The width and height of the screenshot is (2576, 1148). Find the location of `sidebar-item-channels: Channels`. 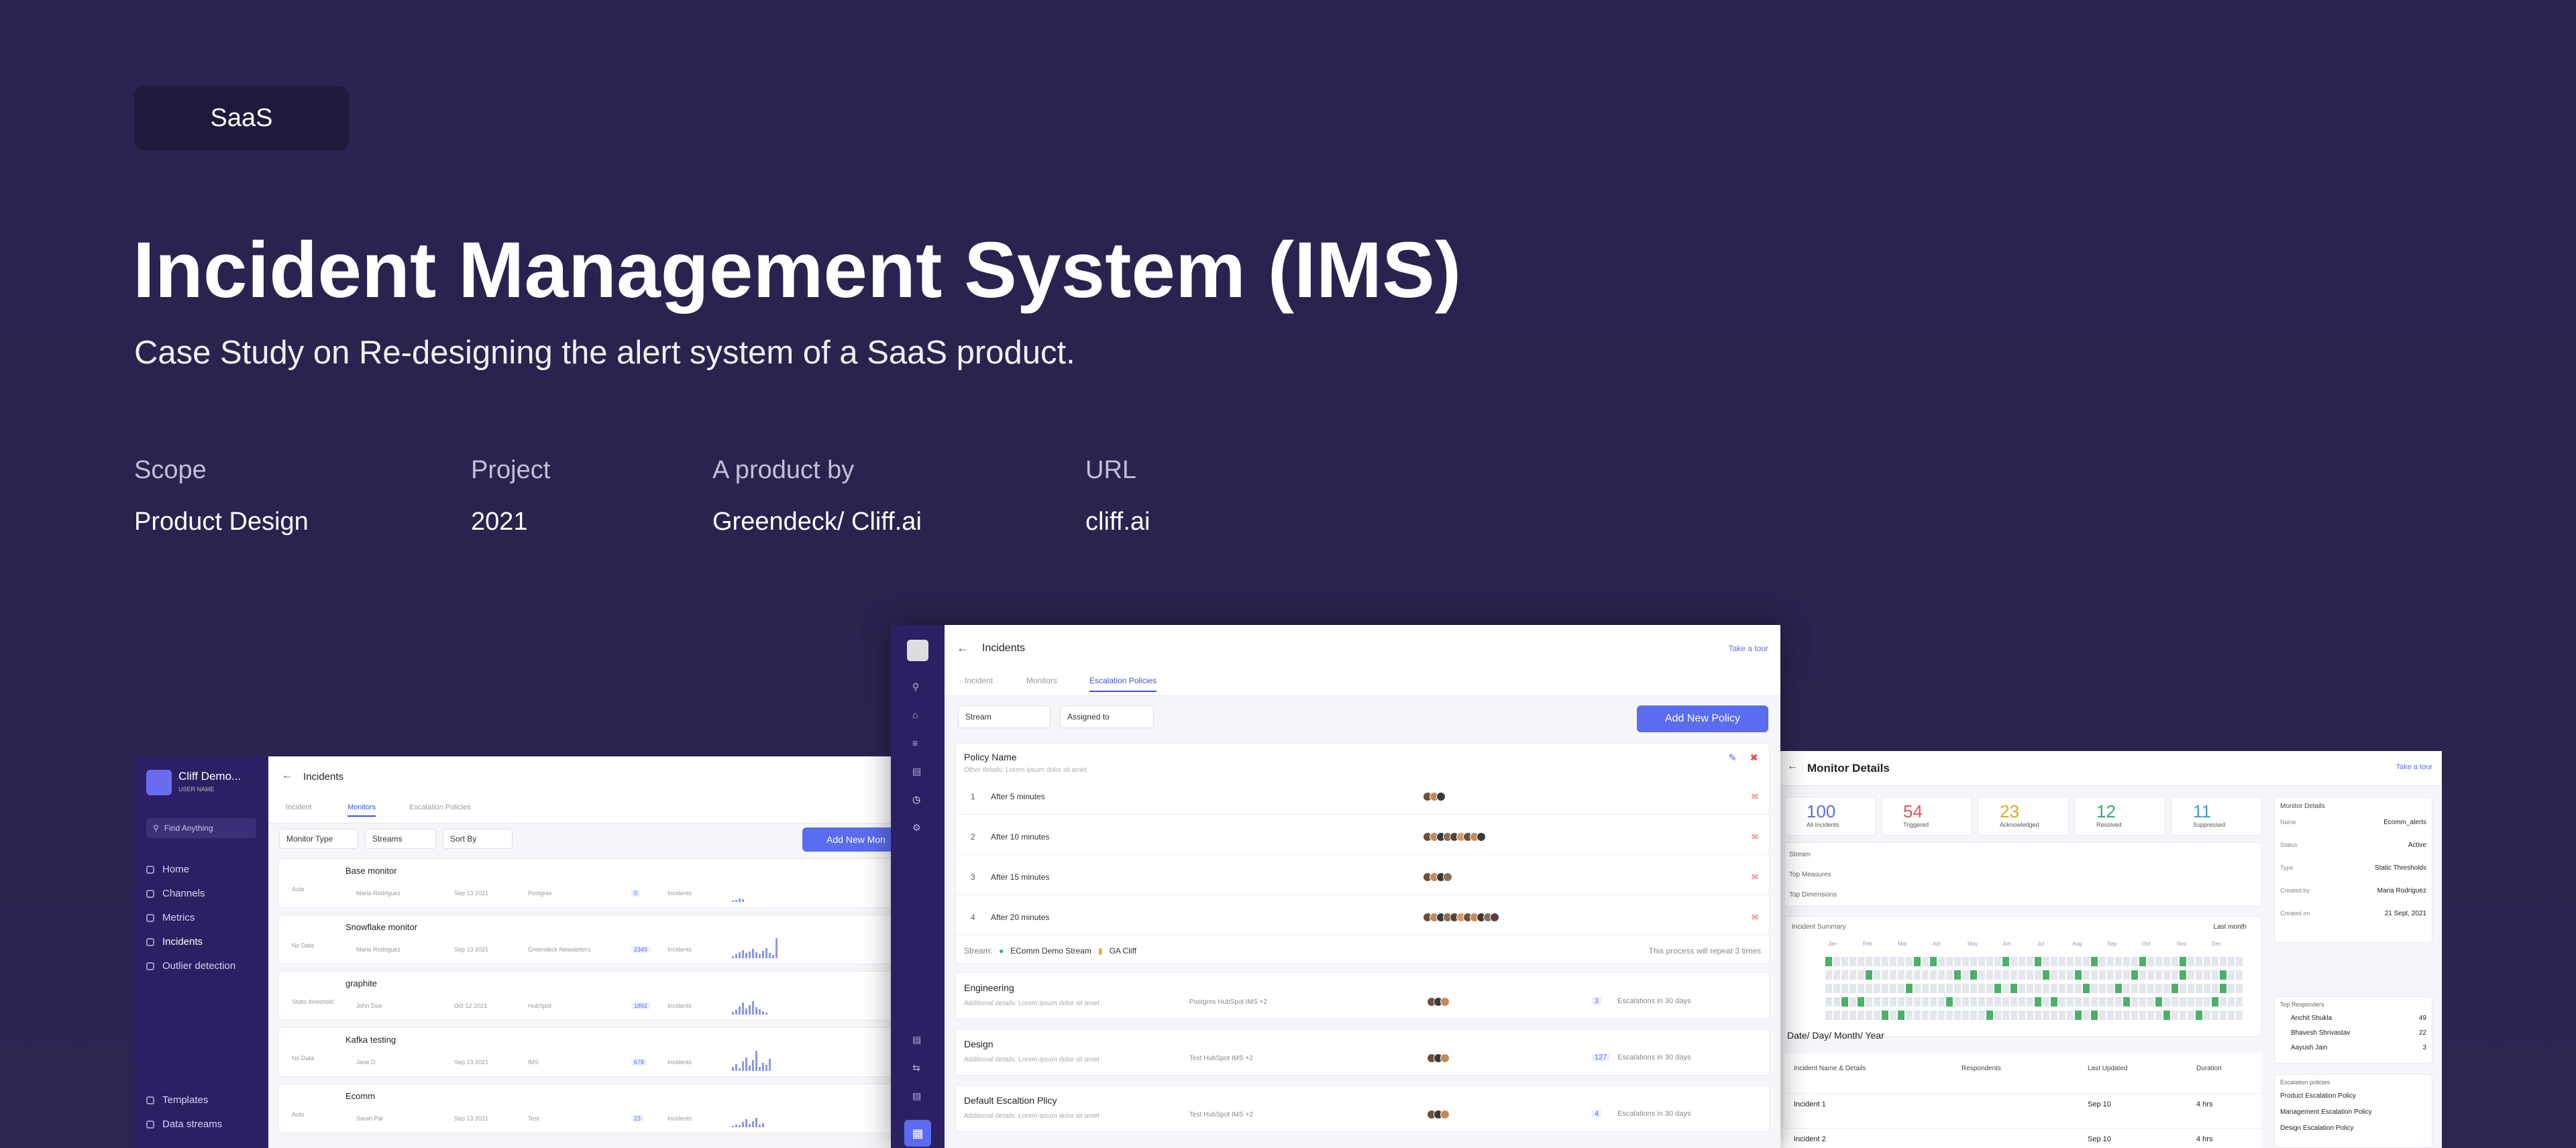

sidebar-item-channels: Channels is located at coordinates (175, 893).